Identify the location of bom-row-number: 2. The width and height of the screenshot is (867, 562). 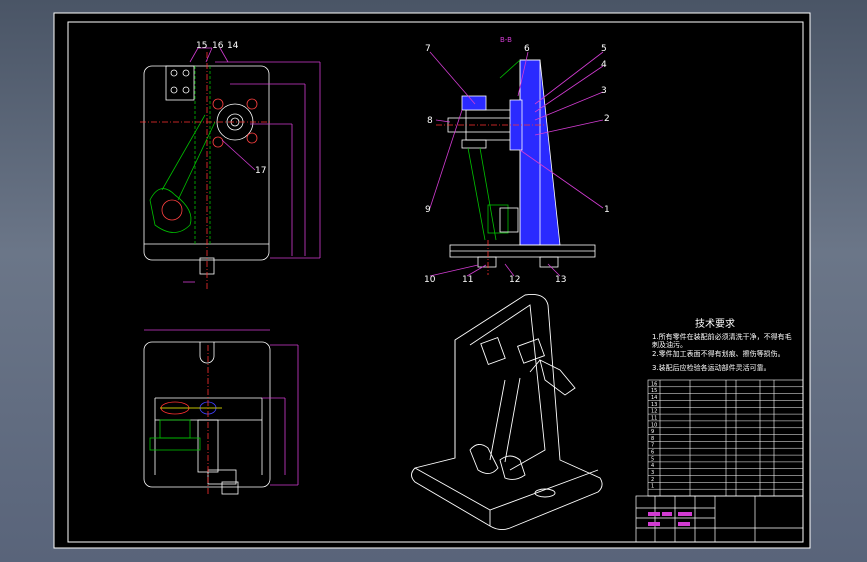
(652, 480).